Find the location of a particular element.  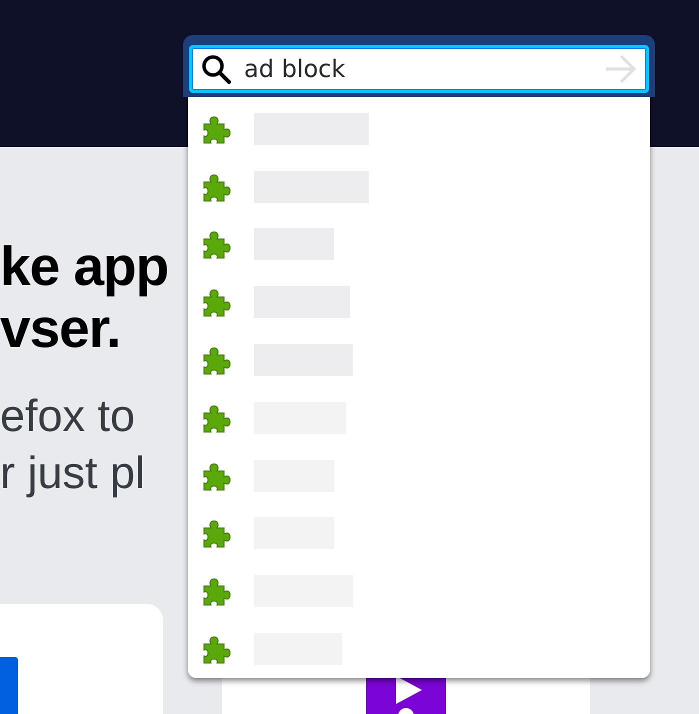

search-field: ad block is located at coordinates (419, 69).